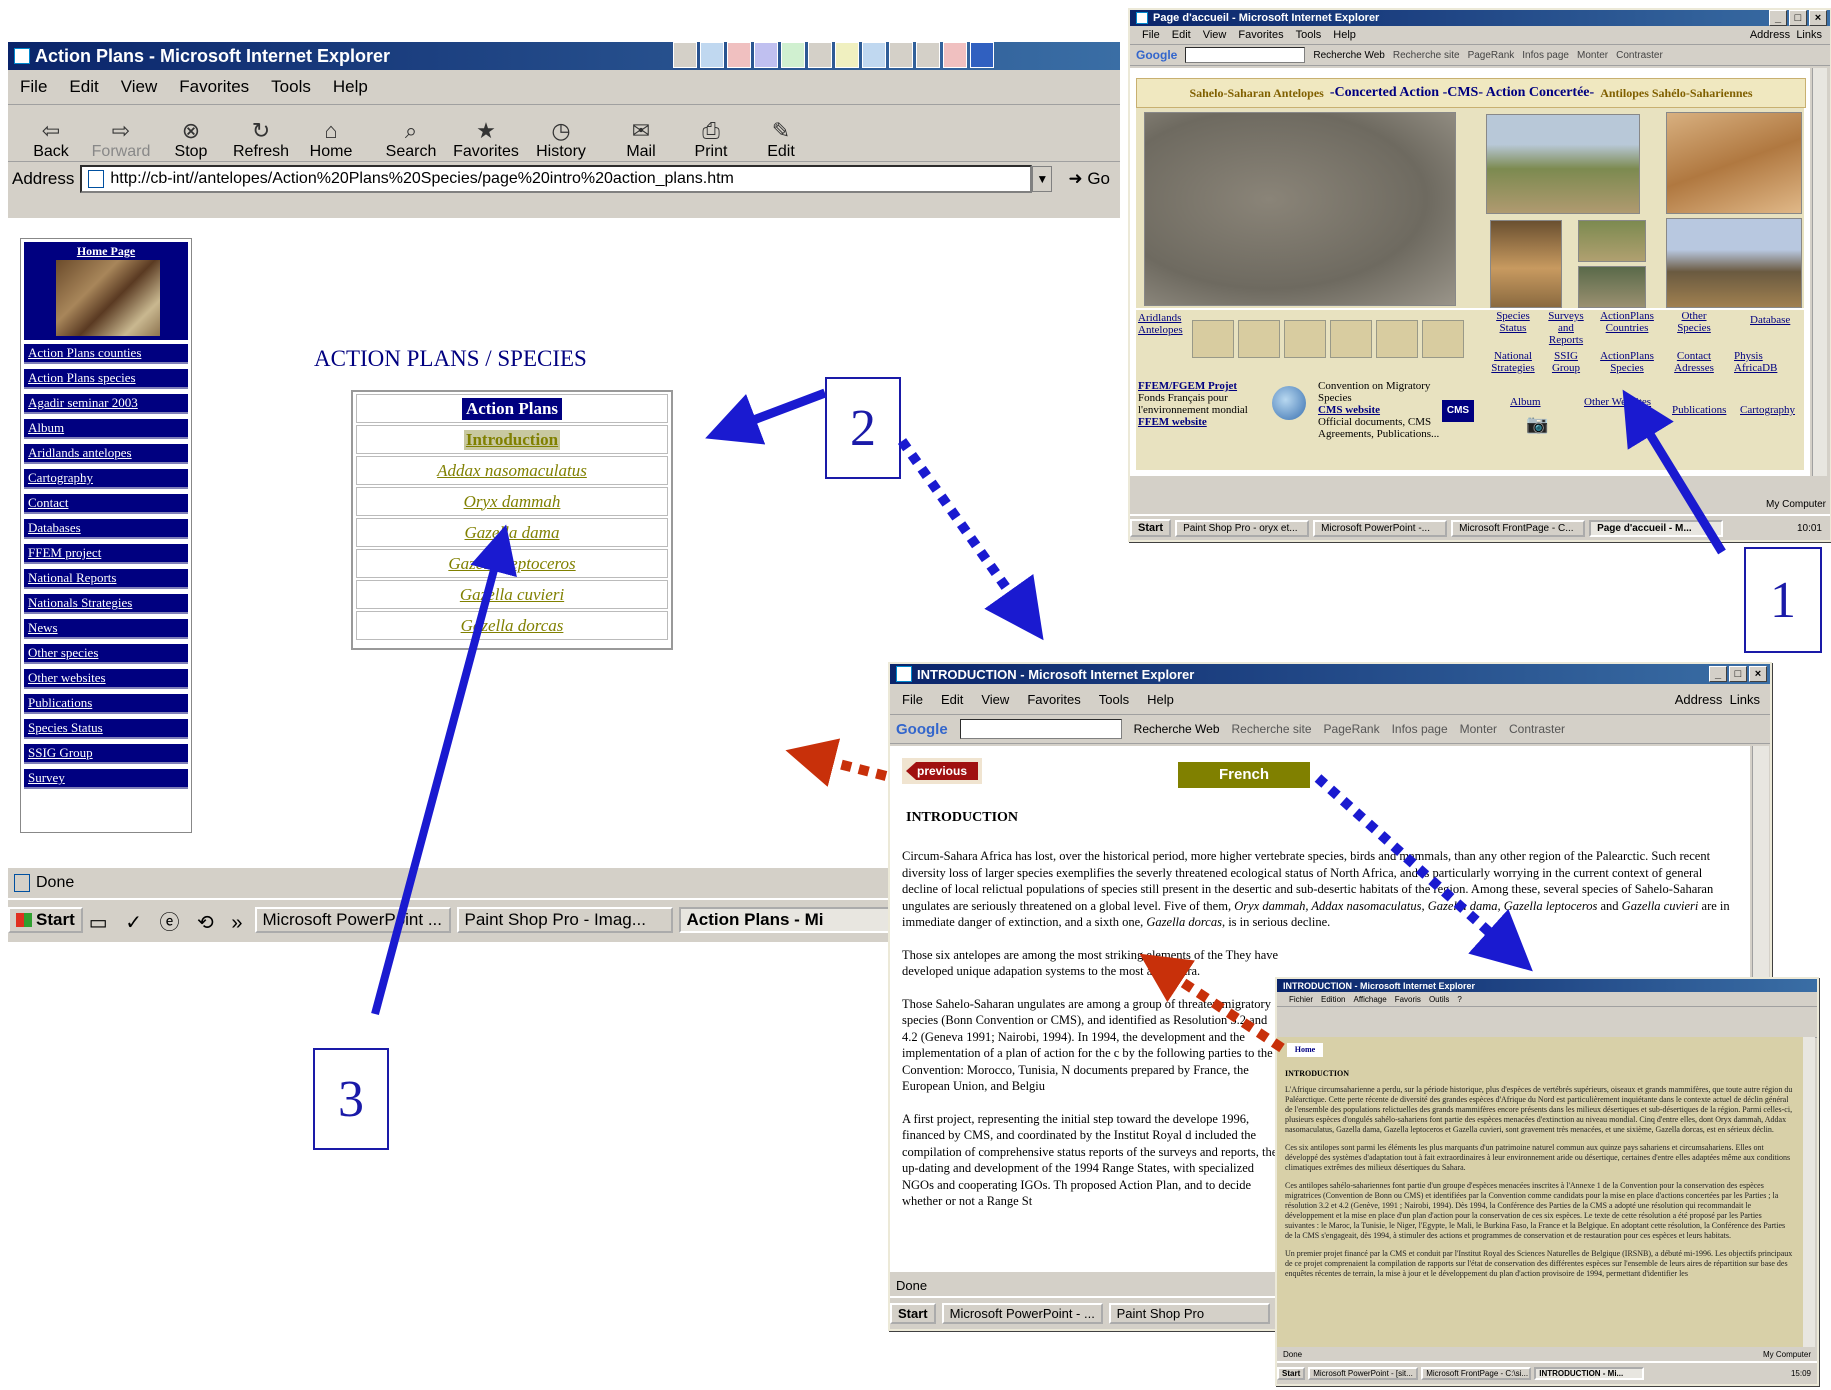  I want to click on menu-file: File, so click(33, 87).